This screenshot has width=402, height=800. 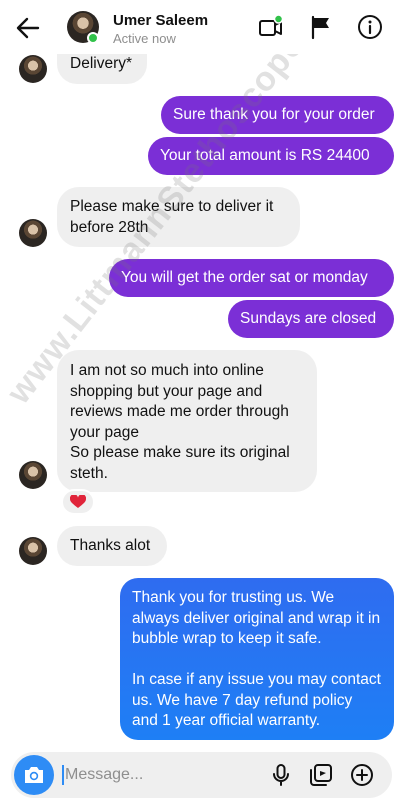 I want to click on outgoing-message: You will get the order sat or monday, so click(x=251, y=278).